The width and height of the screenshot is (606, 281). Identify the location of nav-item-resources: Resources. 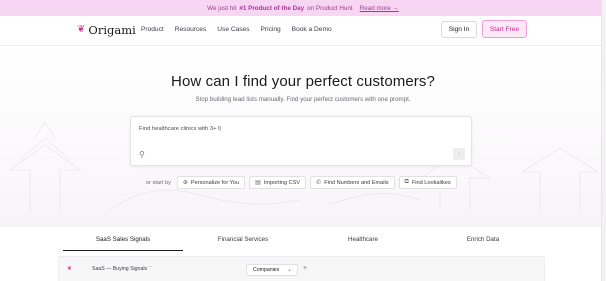
(191, 29).